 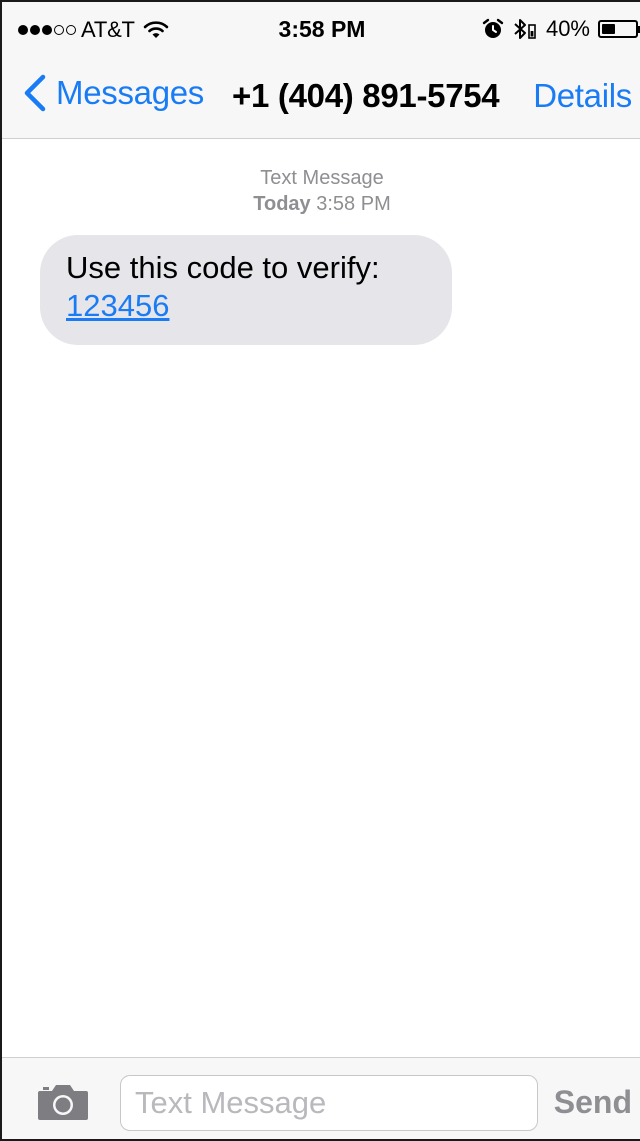 What do you see at coordinates (282, 204) in the screenshot?
I see `message-day: Today` at bounding box center [282, 204].